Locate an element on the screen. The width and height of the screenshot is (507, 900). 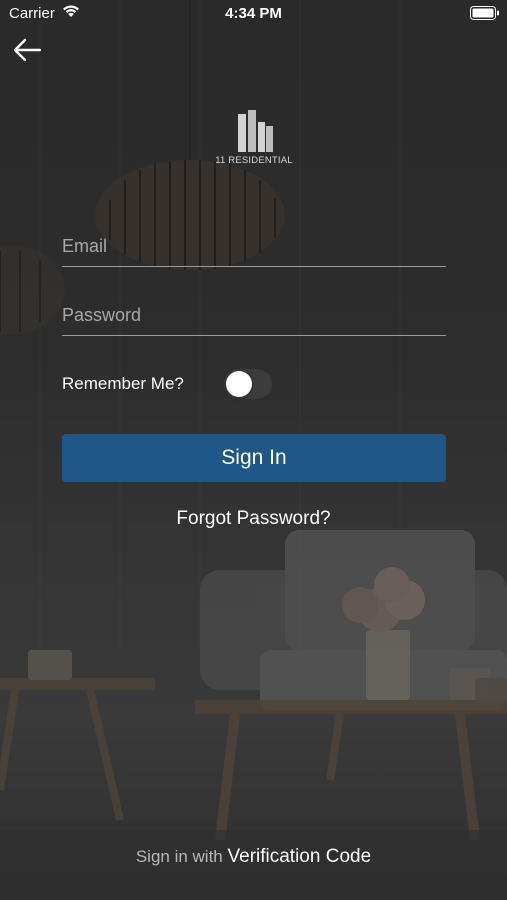
remember-me-toggle is located at coordinates (248, 384).